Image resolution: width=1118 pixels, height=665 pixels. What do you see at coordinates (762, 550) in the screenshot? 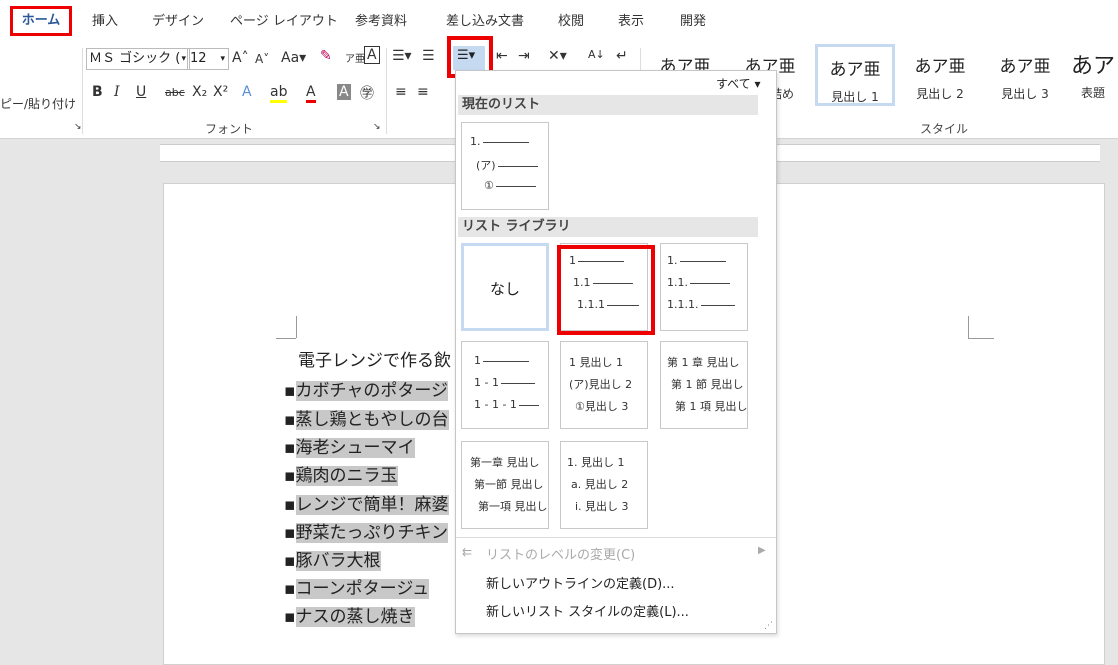
I see `submenu-arrow-icon: ▶` at bounding box center [762, 550].